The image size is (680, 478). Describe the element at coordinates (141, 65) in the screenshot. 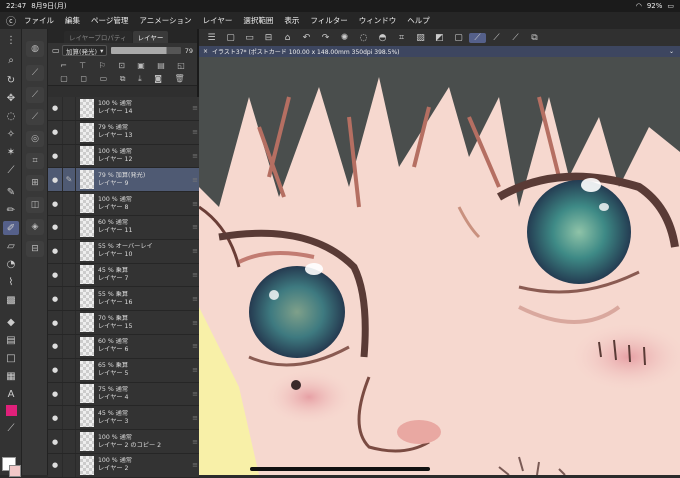

I see `lock-alpha-icon: ▣` at that location.